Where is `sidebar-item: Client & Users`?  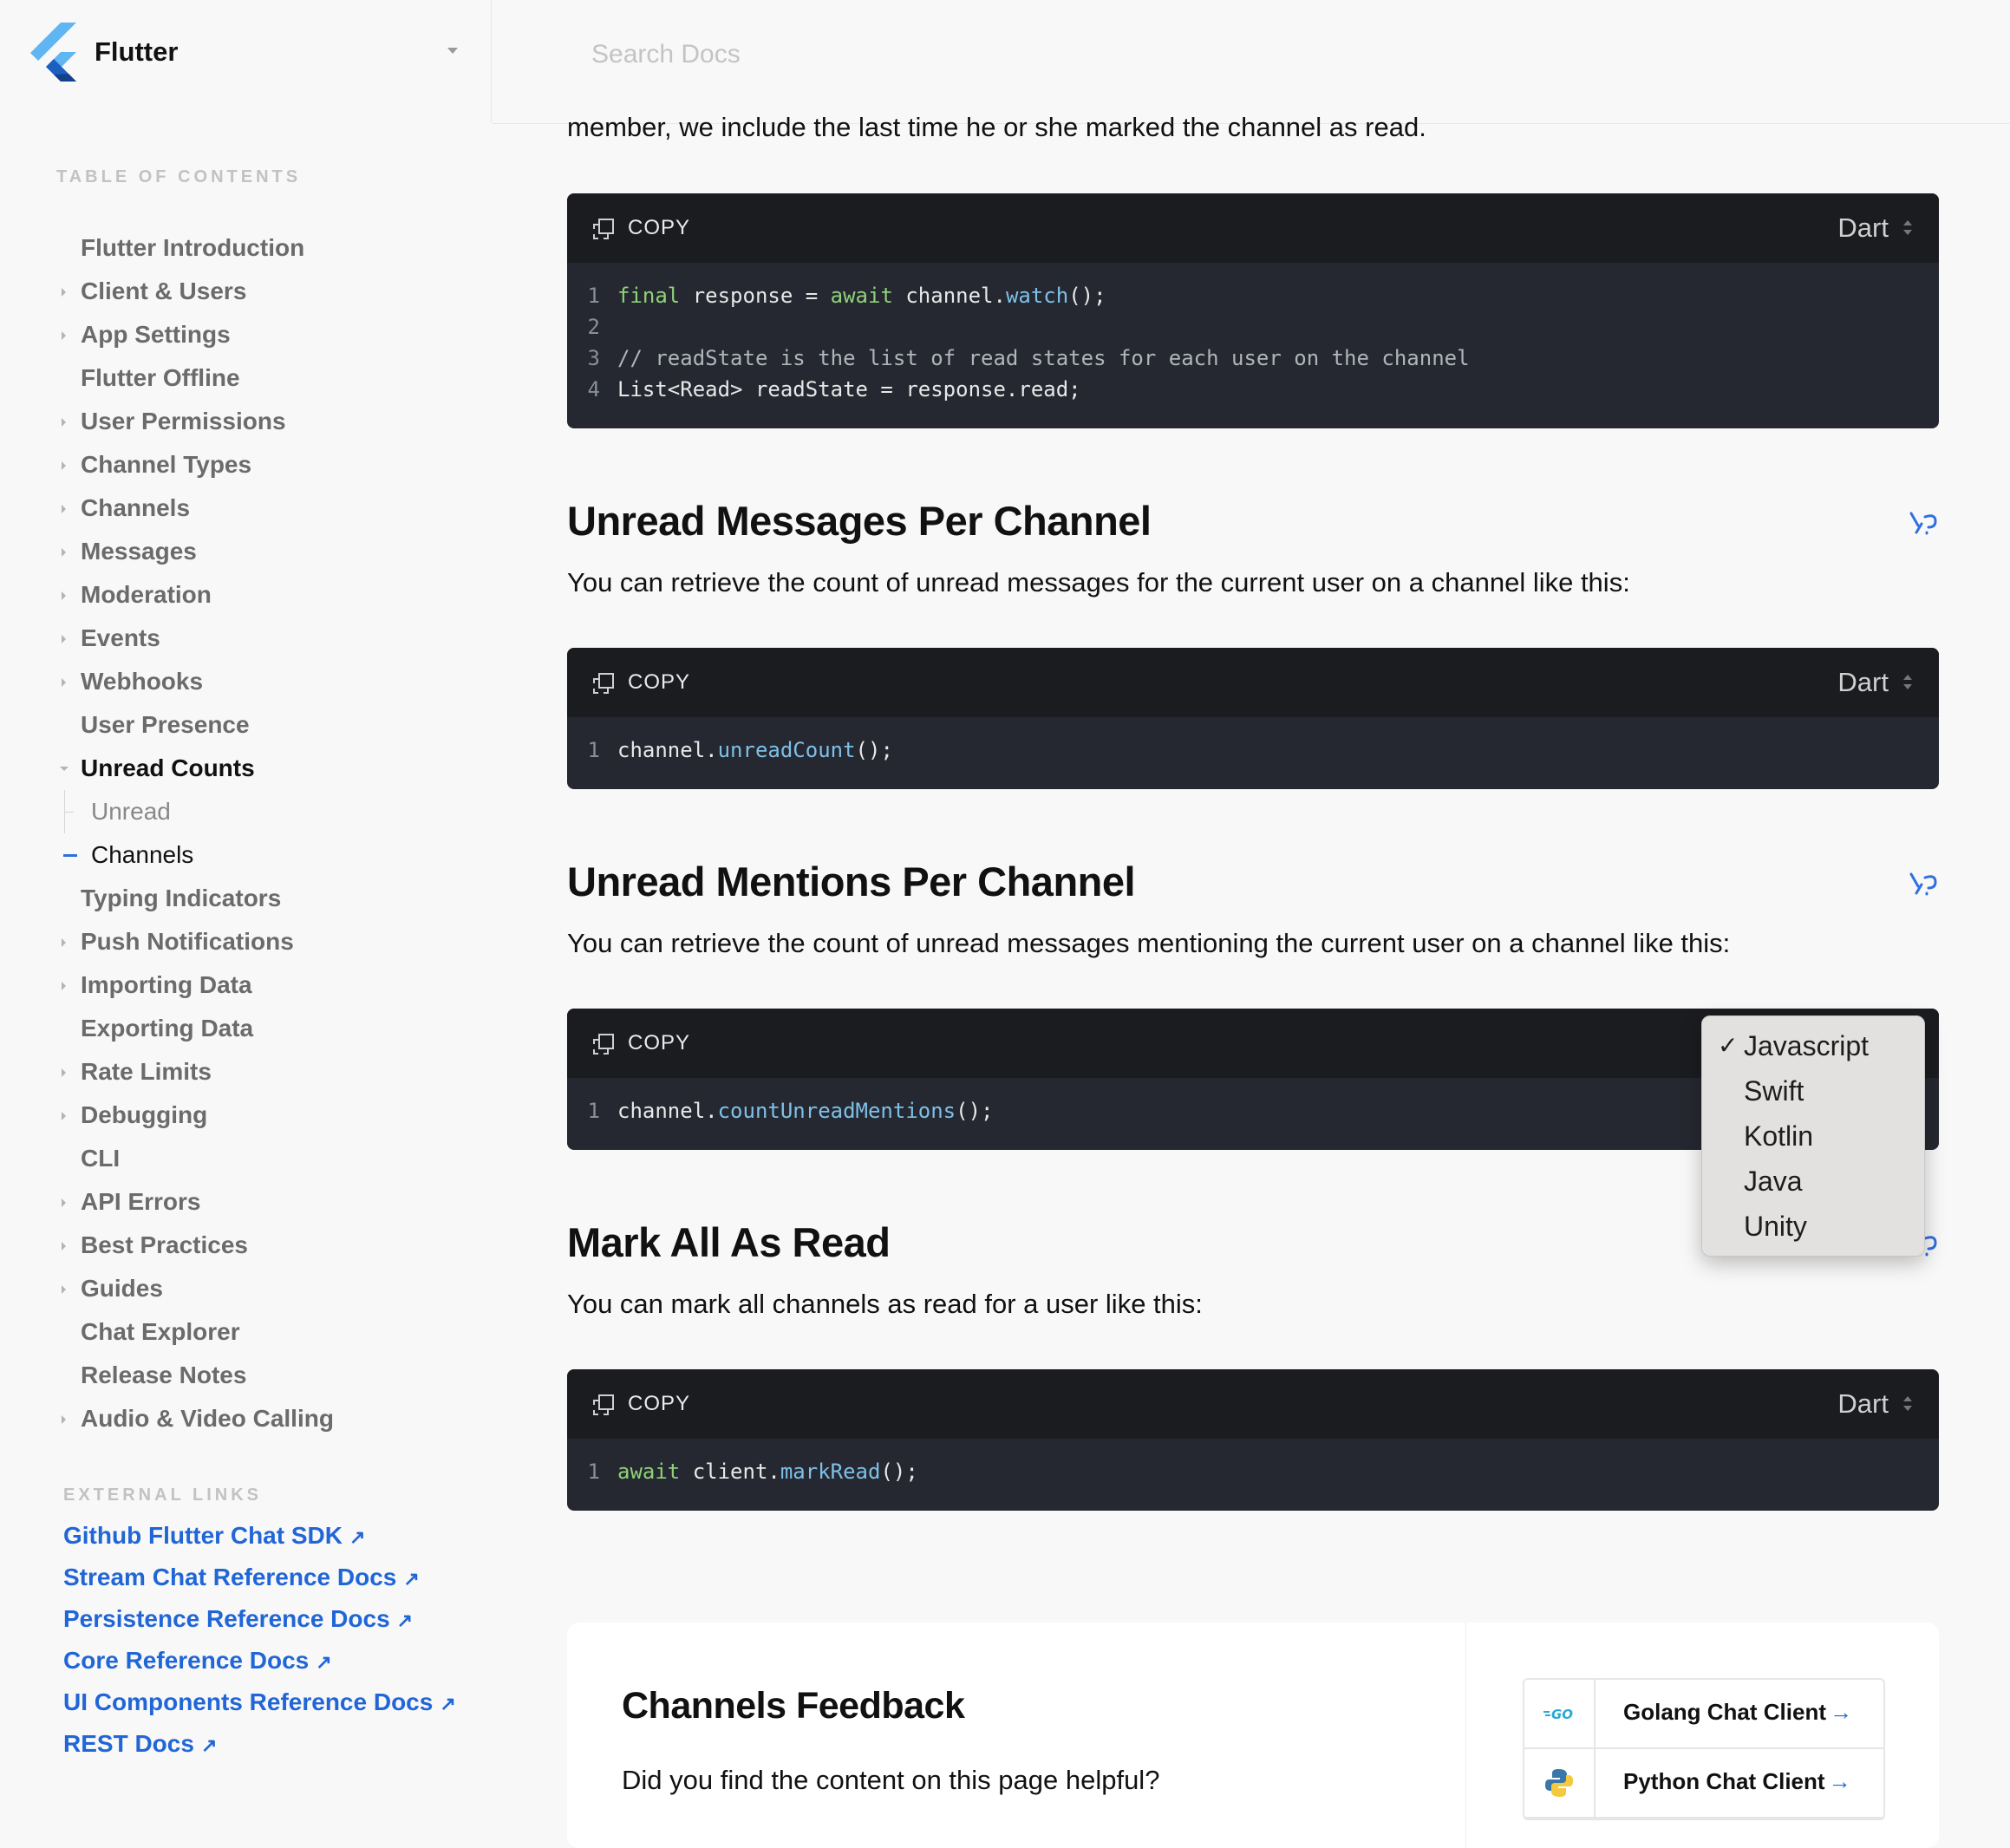 sidebar-item: Client & Users is located at coordinates (247, 291).